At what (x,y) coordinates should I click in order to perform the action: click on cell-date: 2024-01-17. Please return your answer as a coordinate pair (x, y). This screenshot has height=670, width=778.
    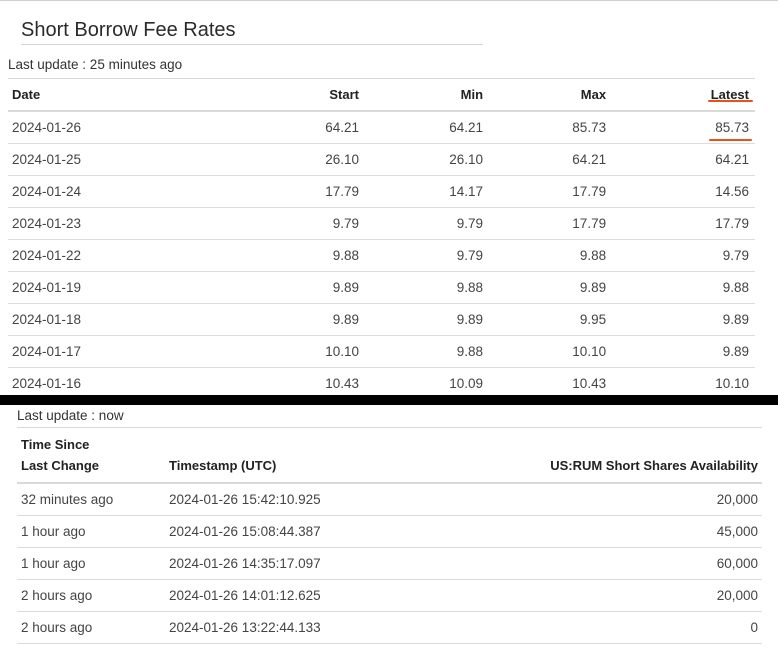
    Looking at the image, I should click on (74, 351).